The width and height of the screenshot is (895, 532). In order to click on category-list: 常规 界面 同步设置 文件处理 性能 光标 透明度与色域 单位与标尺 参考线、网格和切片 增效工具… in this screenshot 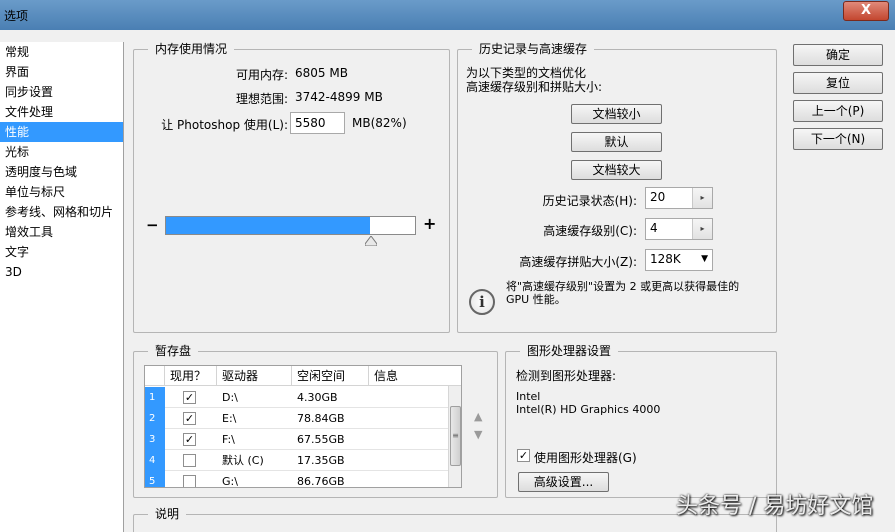, I will do `click(62, 287)`.